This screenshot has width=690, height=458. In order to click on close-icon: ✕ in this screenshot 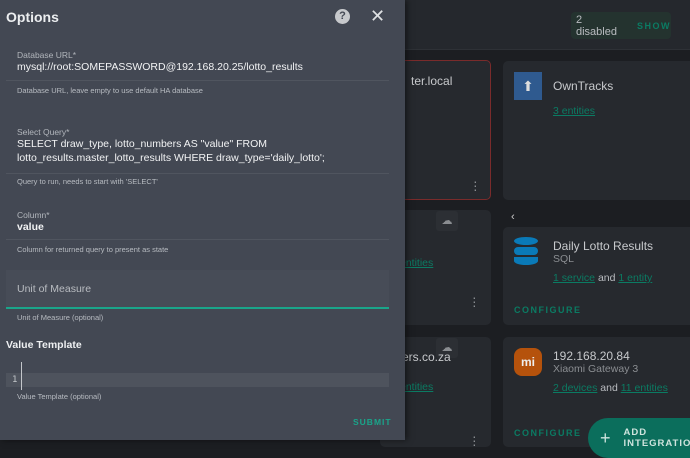, I will do `click(377, 16)`.